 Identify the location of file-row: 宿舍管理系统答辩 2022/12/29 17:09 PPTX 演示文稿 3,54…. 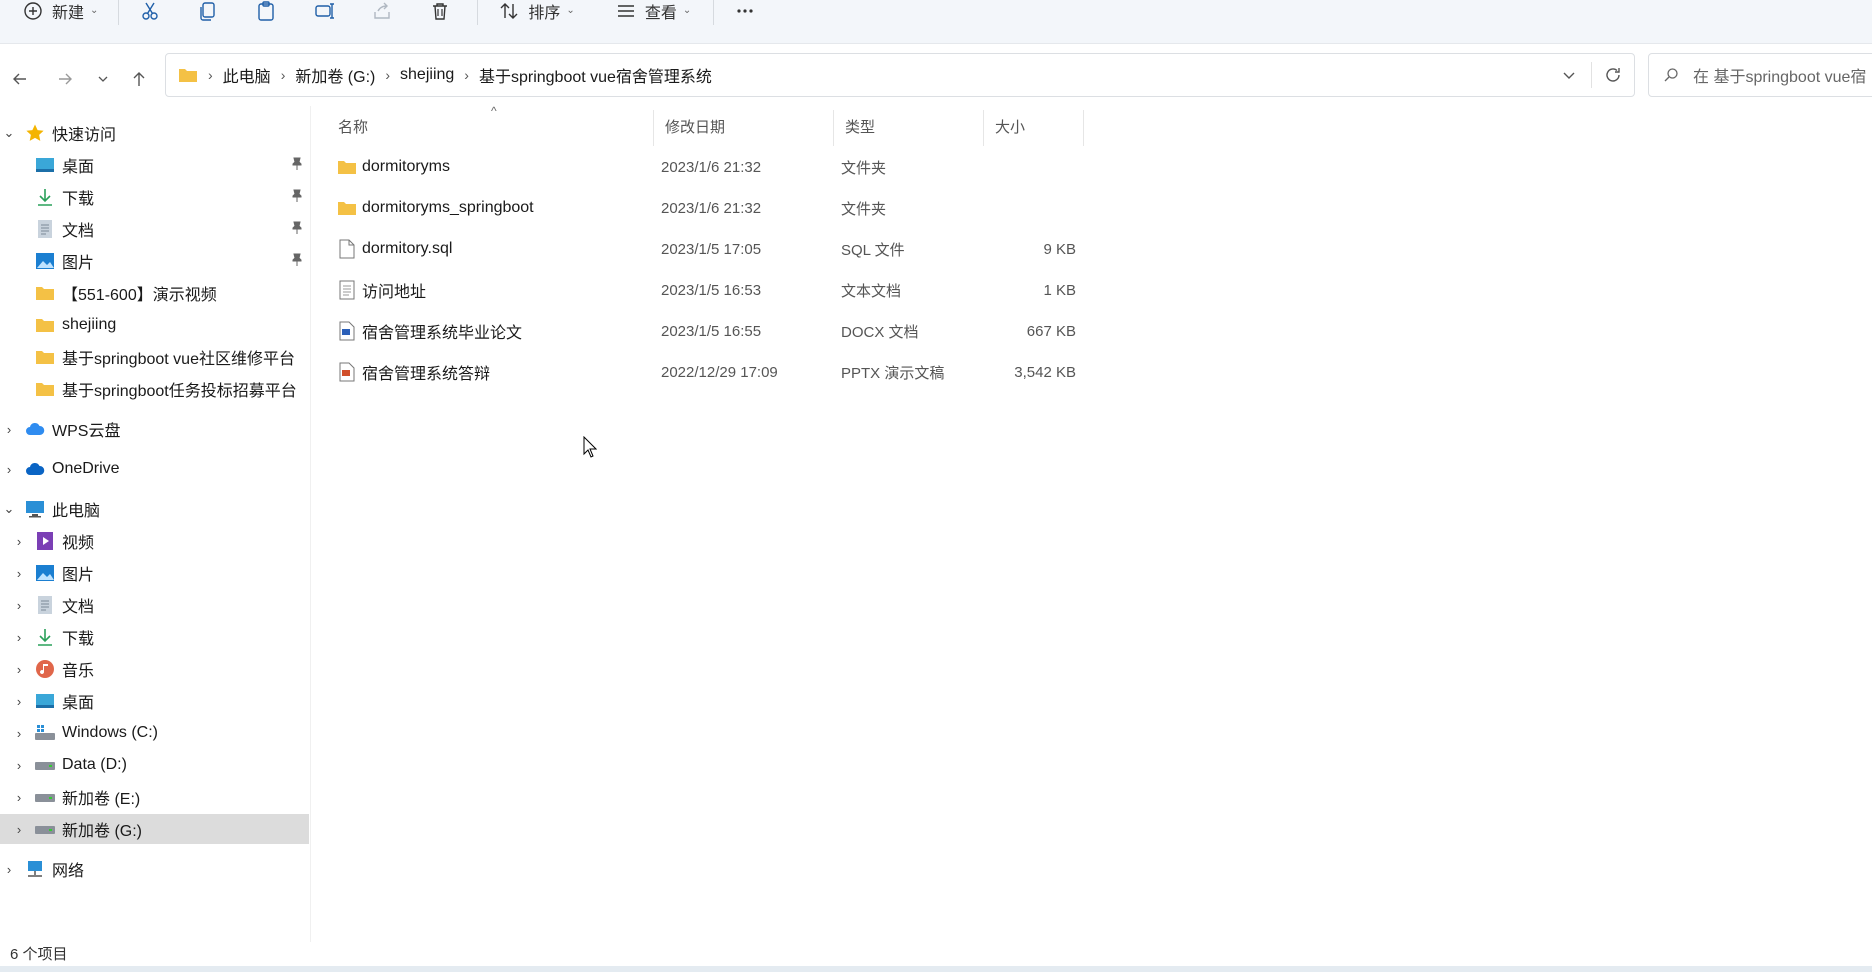
(706, 372).